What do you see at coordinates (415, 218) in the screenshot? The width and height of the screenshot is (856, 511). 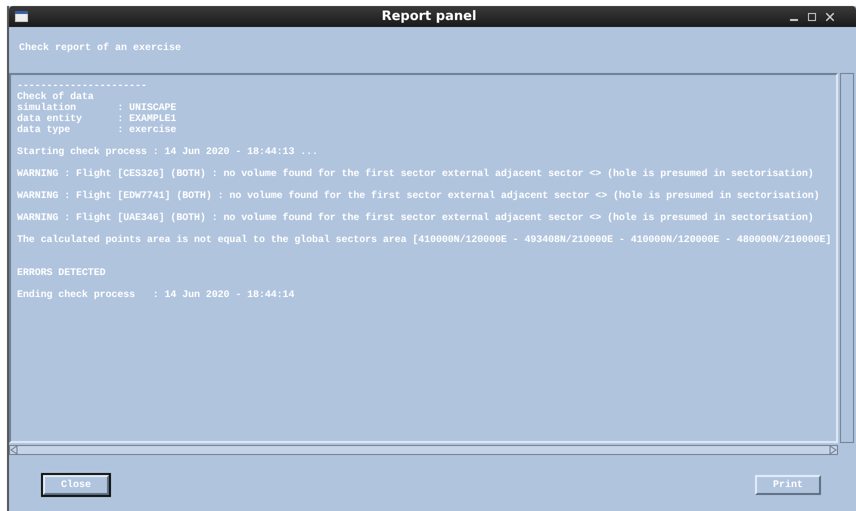 I see `report-line: WARNING : Flight [UAE346] (BOTH) : no volume found for the first sector external adjacent sector <> (hole is presumed in sectorisation)` at bounding box center [415, 218].